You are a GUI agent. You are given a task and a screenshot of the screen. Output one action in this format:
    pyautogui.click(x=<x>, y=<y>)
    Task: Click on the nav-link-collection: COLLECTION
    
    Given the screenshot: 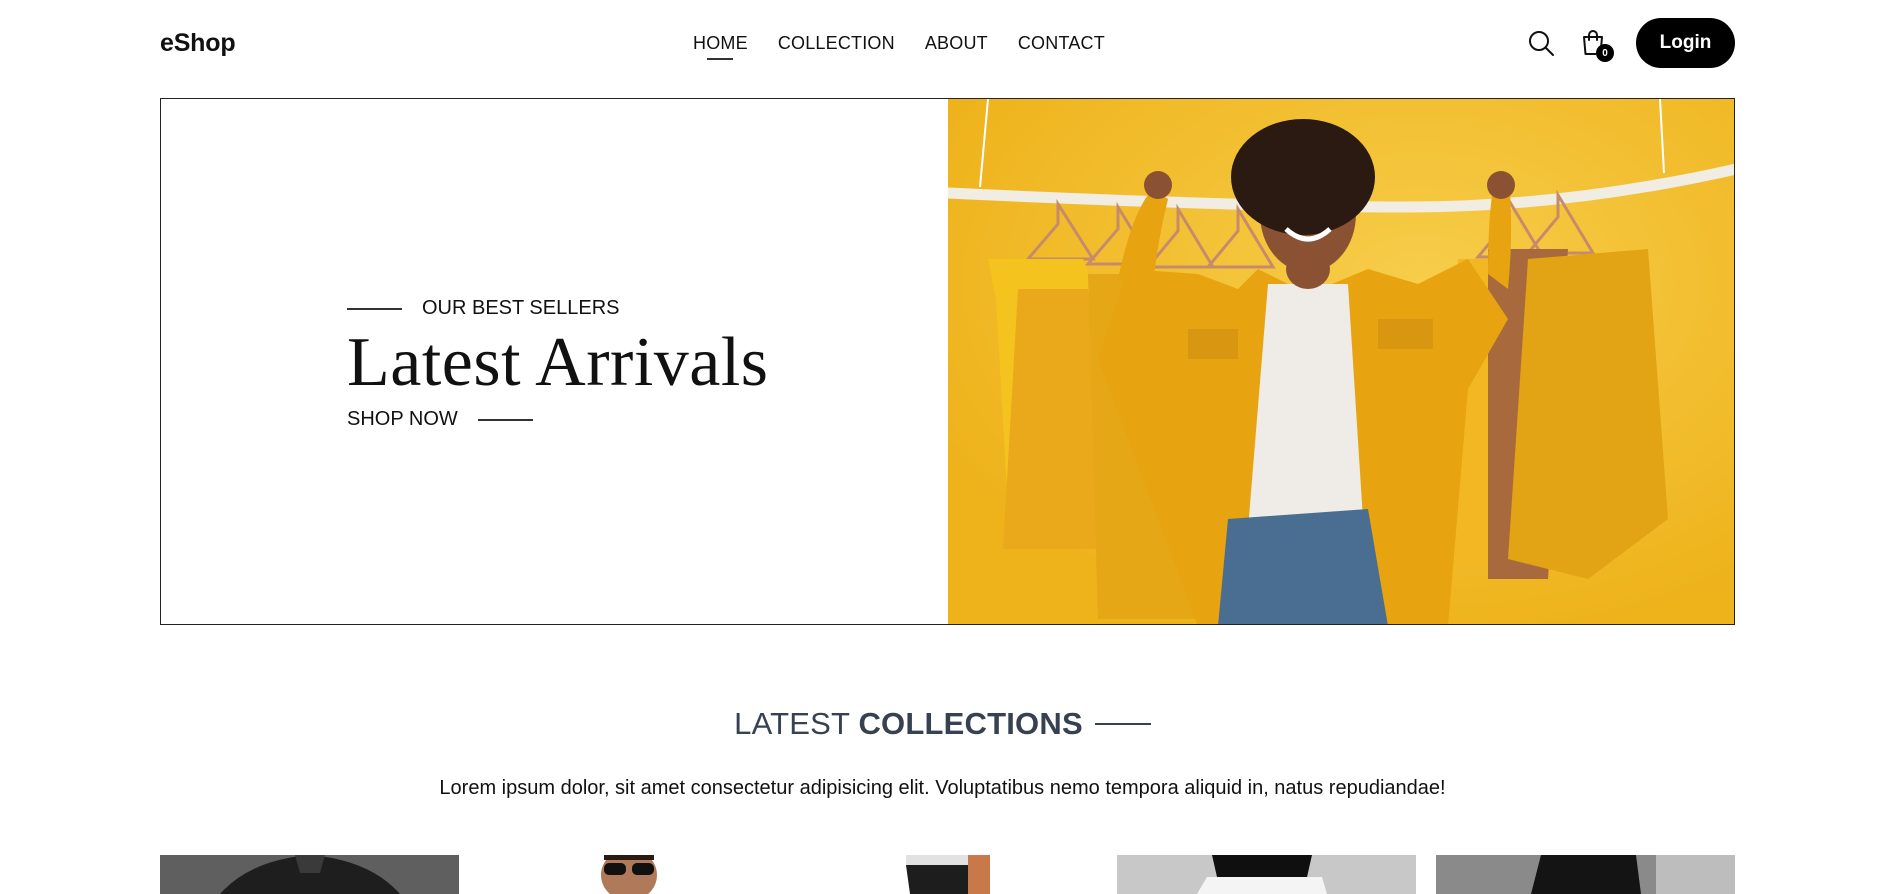 What is the action you would take?
    pyautogui.click(x=836, y=43)
    